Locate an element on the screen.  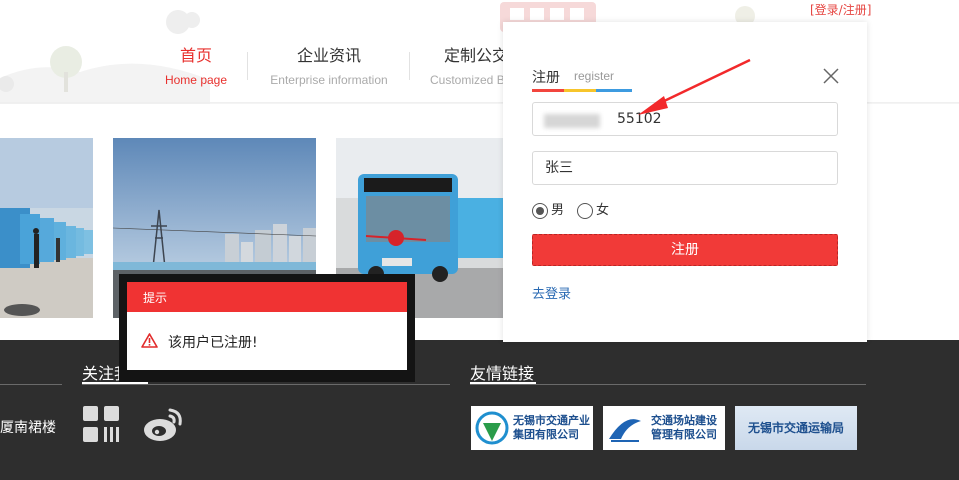
partner-logo-transport-bureau: 无锡市交通运输局 is located at coordinates (796, 428).